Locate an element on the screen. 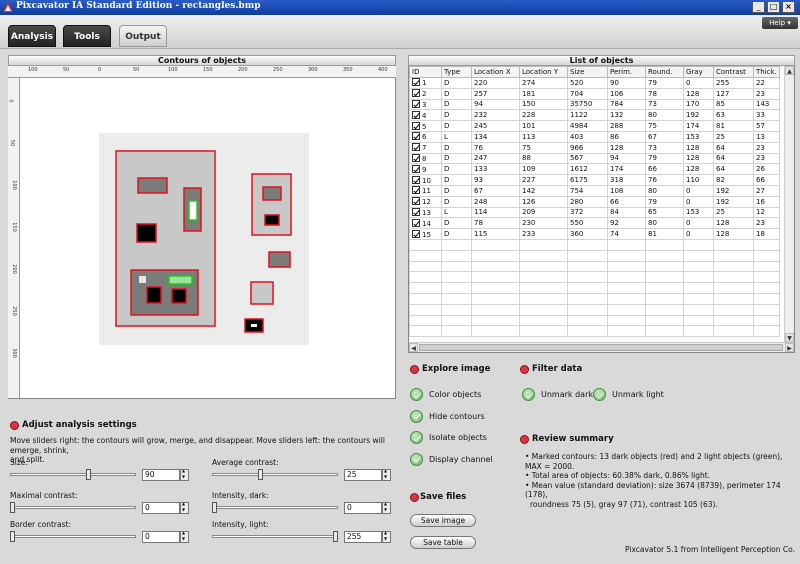 This screenshot has width=800, height=564. table-row: 8 D 247 88 567 94 79 128 64 23 is located at coordinates (594, 158).